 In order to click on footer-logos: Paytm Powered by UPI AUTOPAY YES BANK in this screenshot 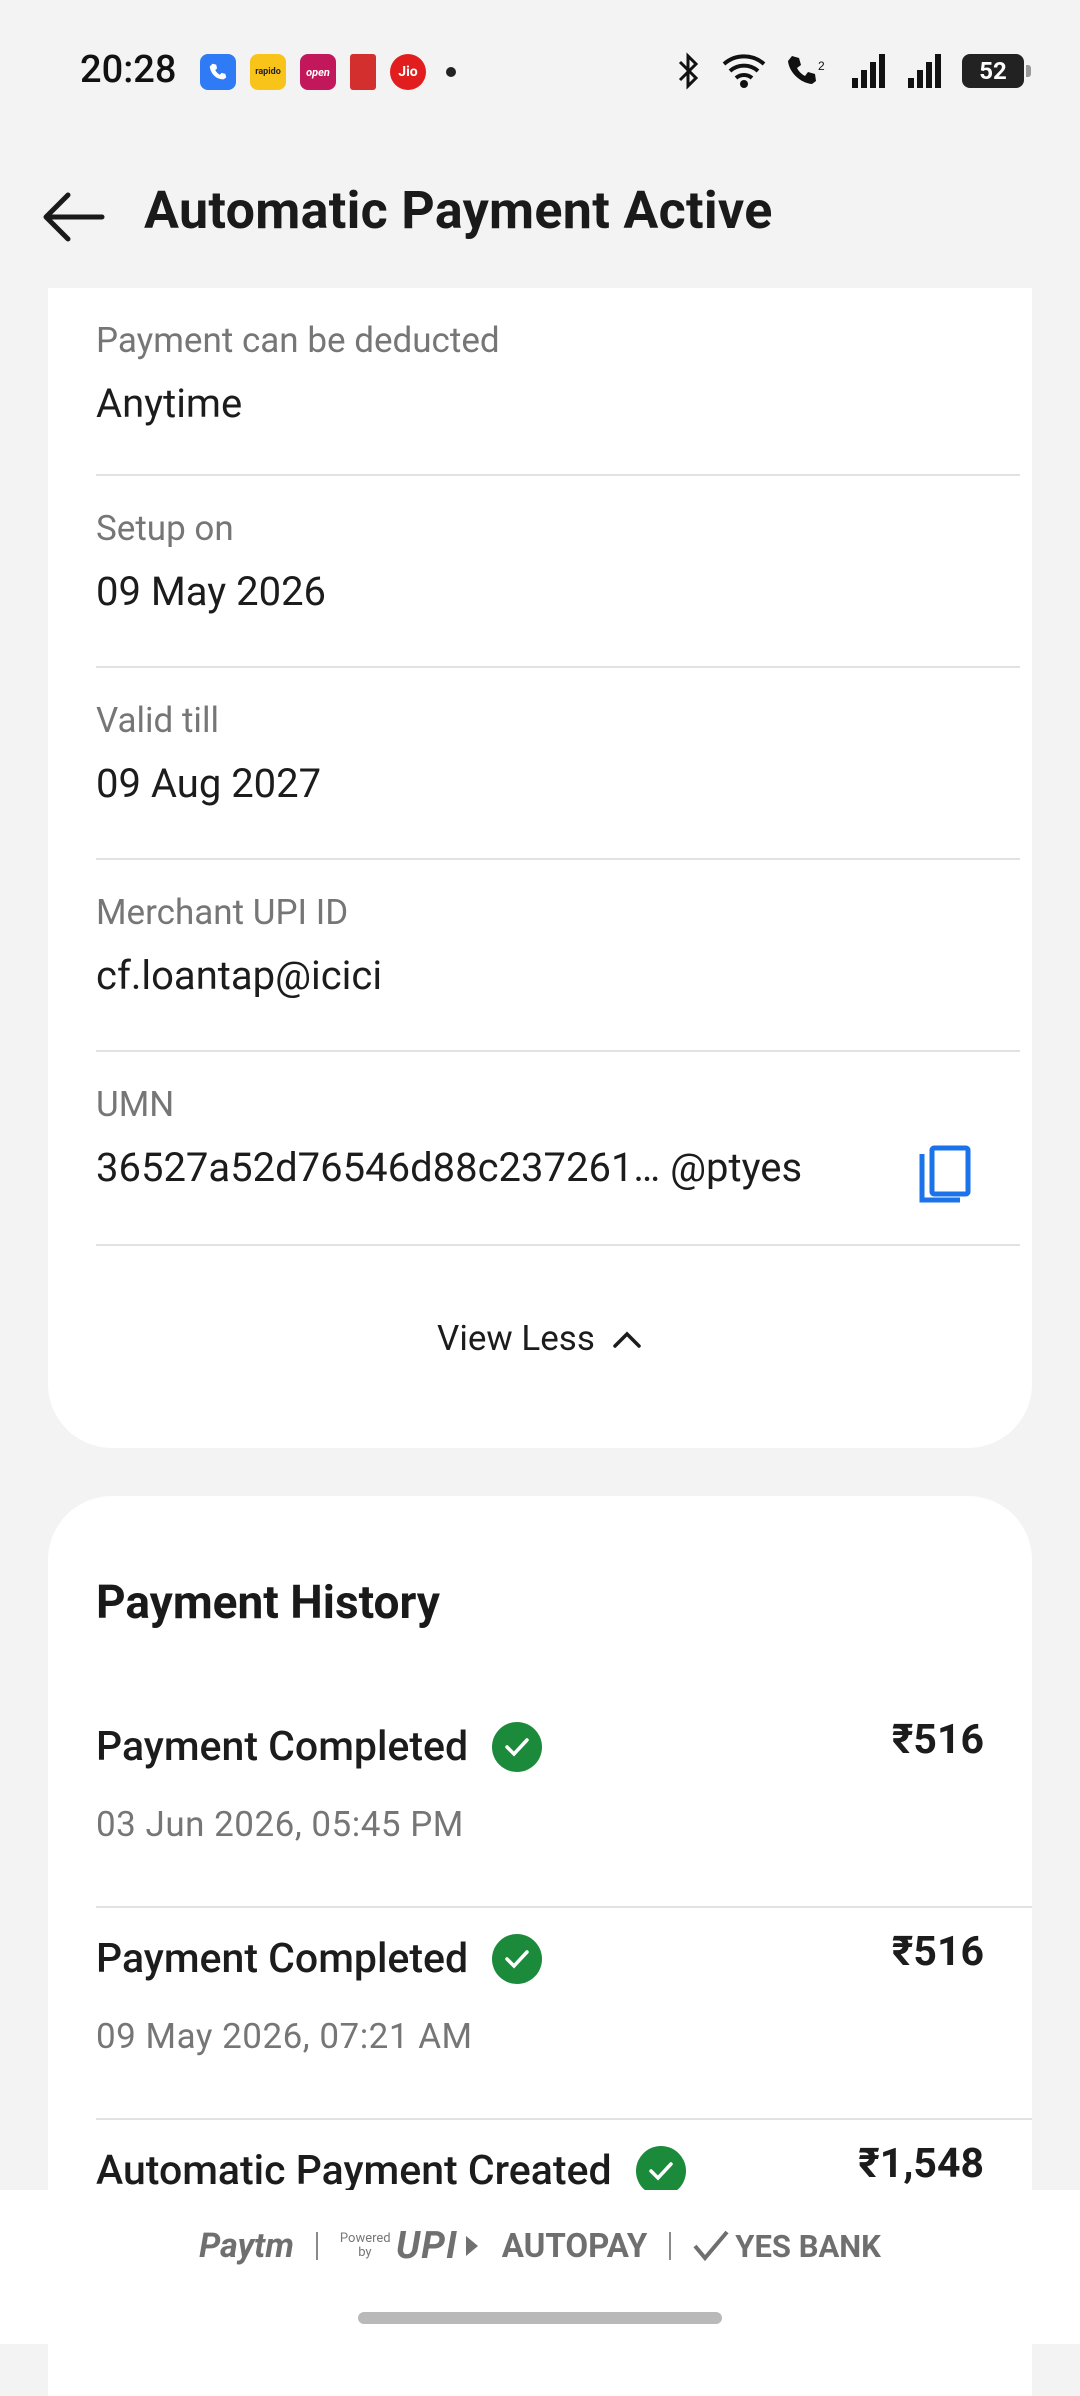, I will do `click(540, 2246)`.